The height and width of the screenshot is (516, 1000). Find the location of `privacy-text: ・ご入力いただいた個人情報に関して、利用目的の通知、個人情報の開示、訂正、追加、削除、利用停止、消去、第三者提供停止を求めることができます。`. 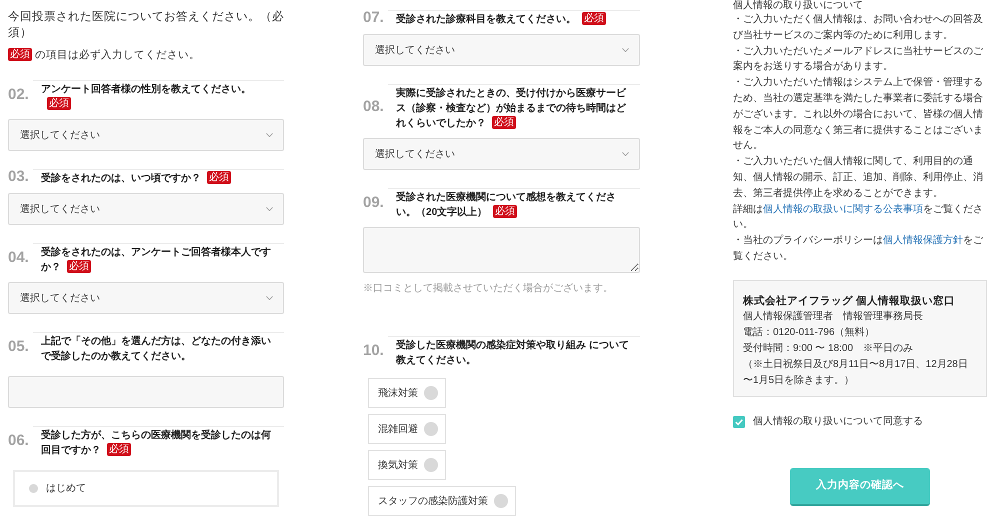

privacy-text: ・ご入力いただいた個人情報に関して、利用目的の通知、個人情報の開示、訂正、追加、削除、利用停止、消去、第三者提供停止を求めることができます。 is located at coordinates (858, 177).